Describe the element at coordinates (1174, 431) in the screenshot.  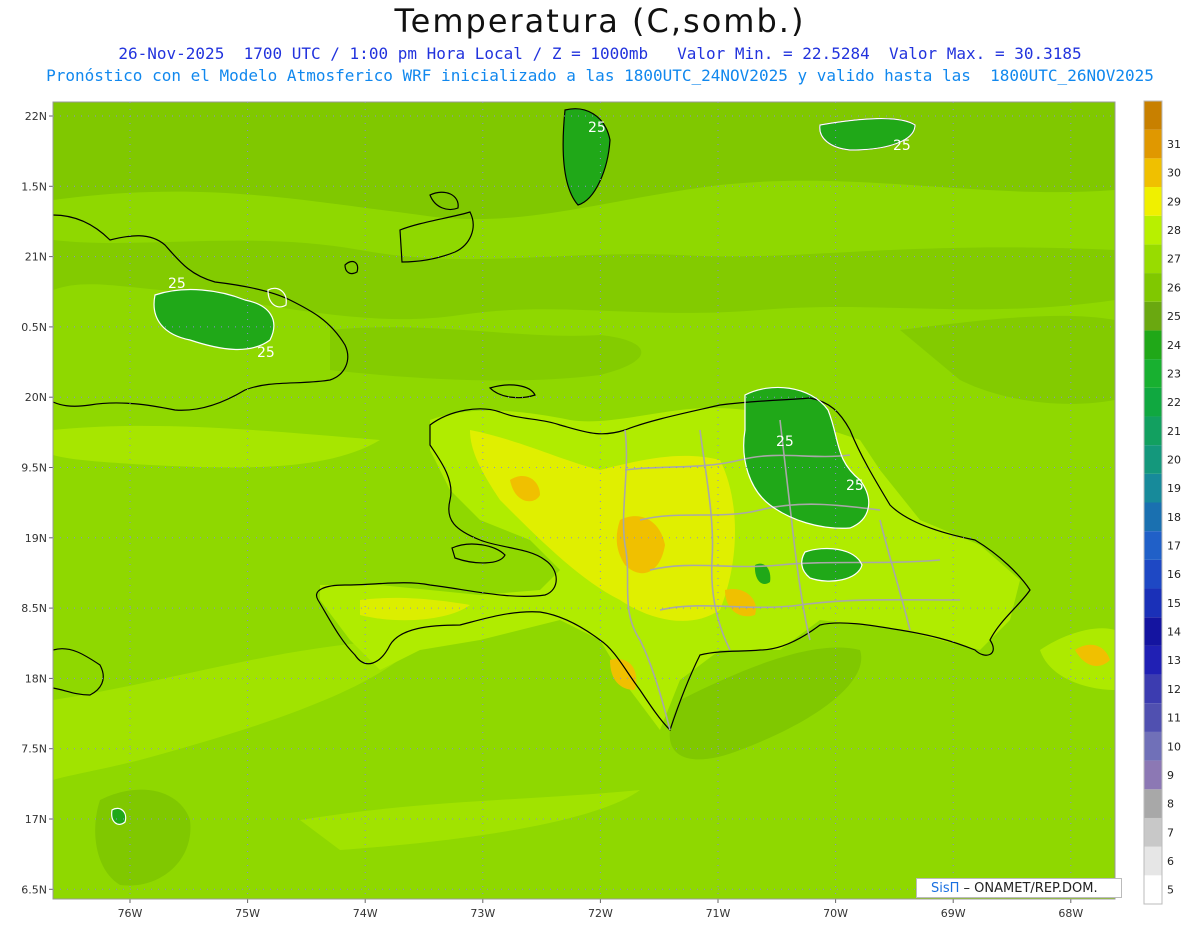
I see `colorbar-label: 21` at that location.